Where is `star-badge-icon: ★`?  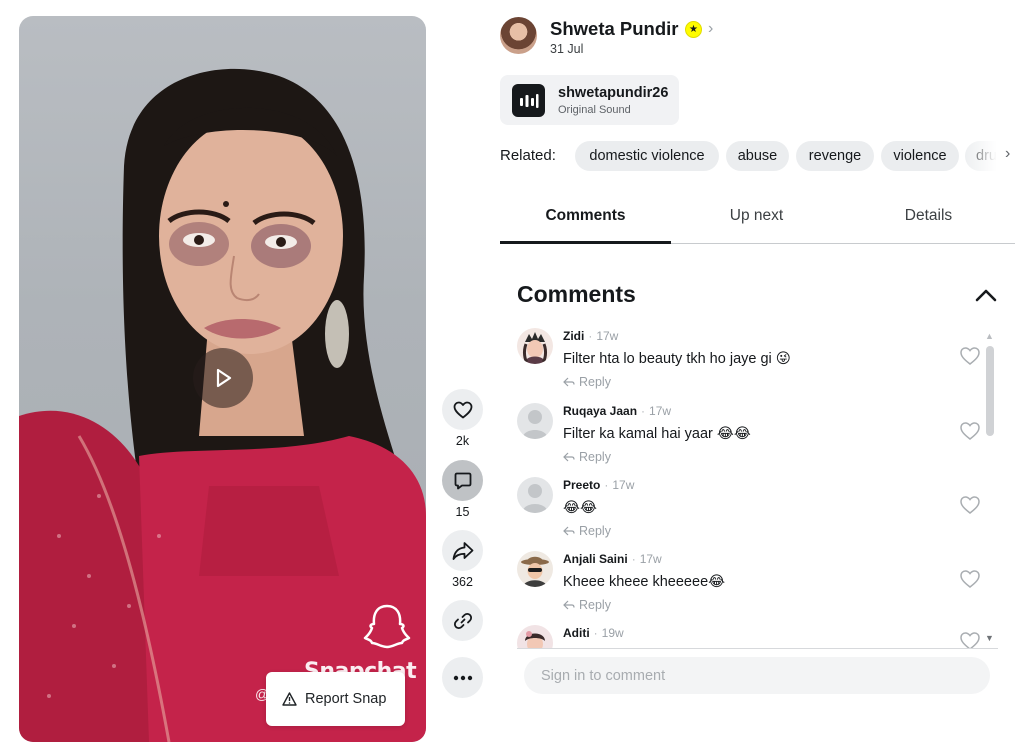
star-badge-icon: ★ is located at coordinates (693, 29).